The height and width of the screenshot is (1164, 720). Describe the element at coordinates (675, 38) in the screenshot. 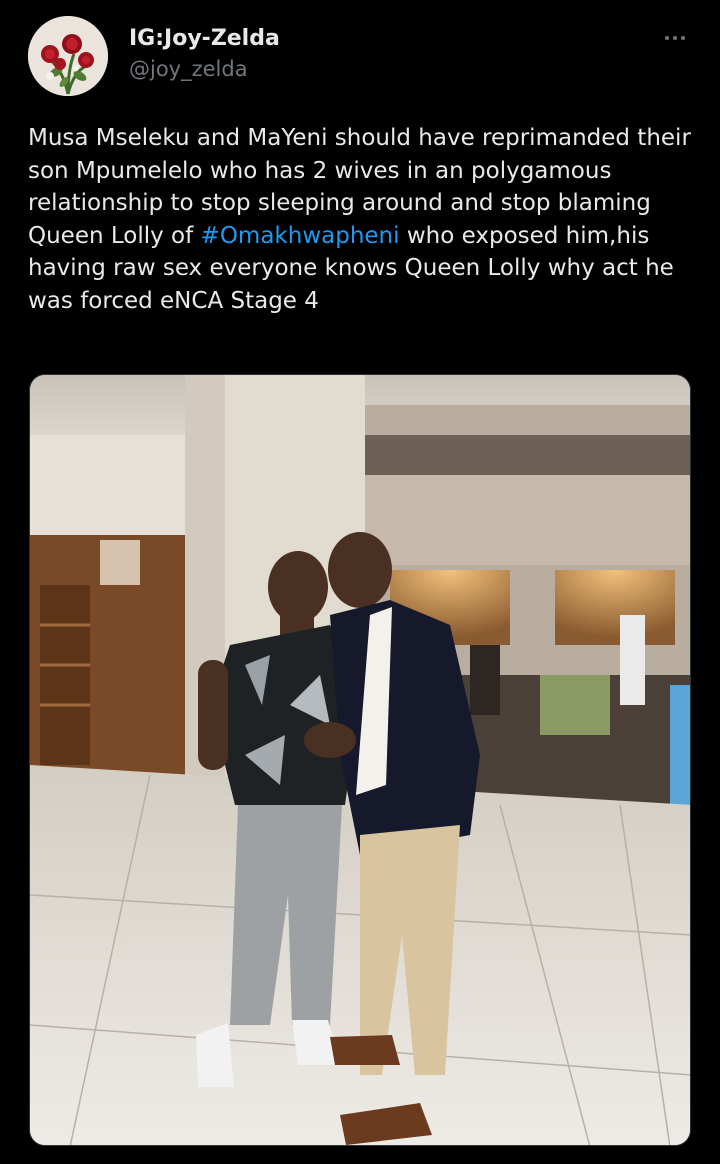

I see `more-options-icon` at that location.